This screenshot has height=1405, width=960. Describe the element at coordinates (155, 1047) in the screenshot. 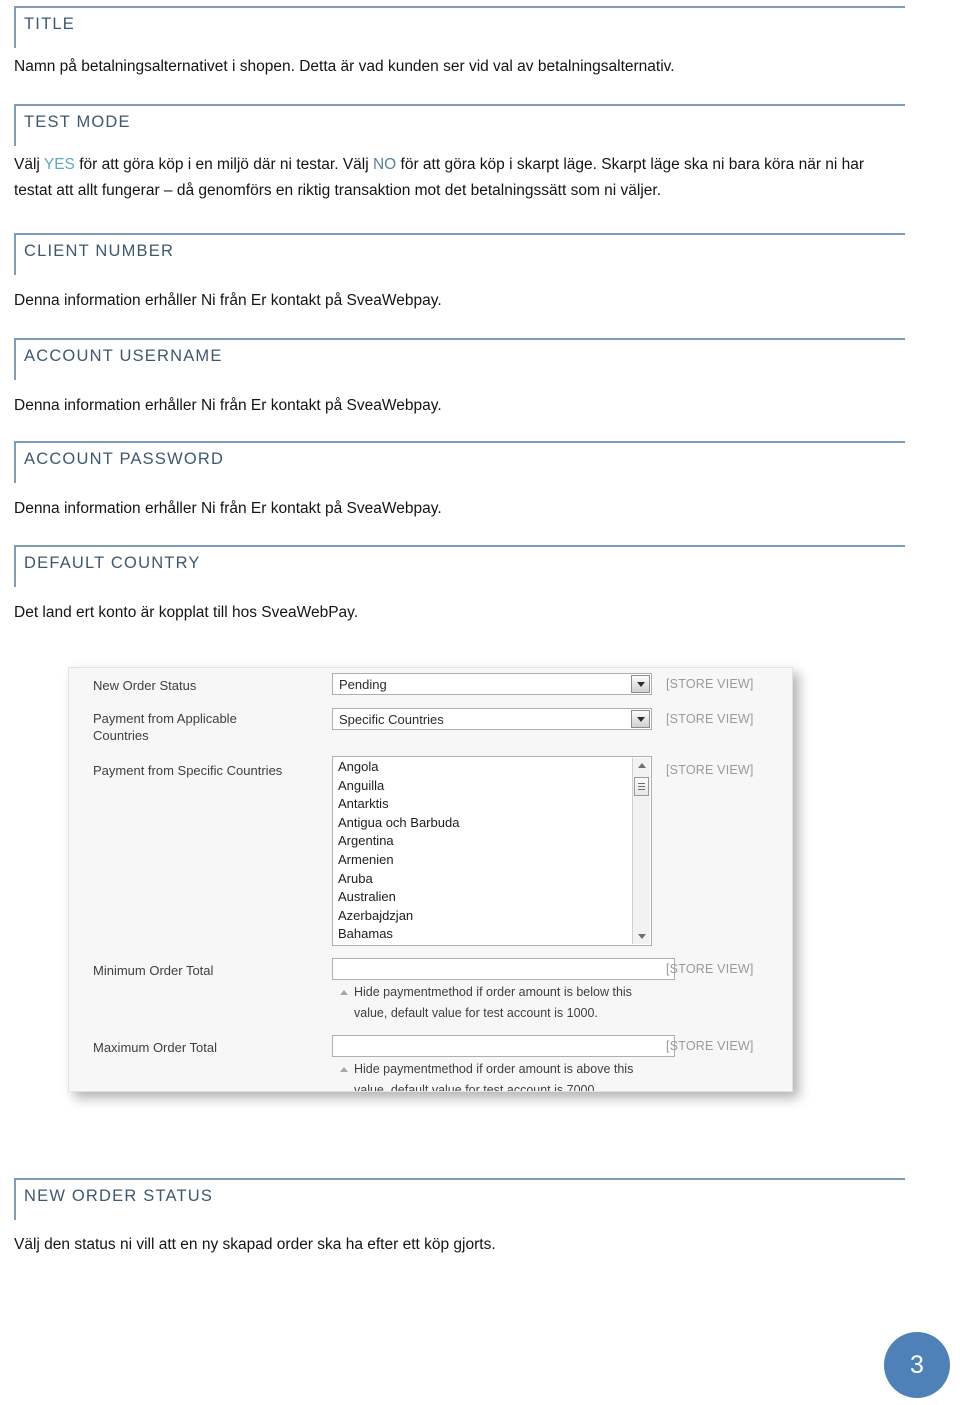

I see `field-label-maximum-order-total: Maximum Order Total` at that location.